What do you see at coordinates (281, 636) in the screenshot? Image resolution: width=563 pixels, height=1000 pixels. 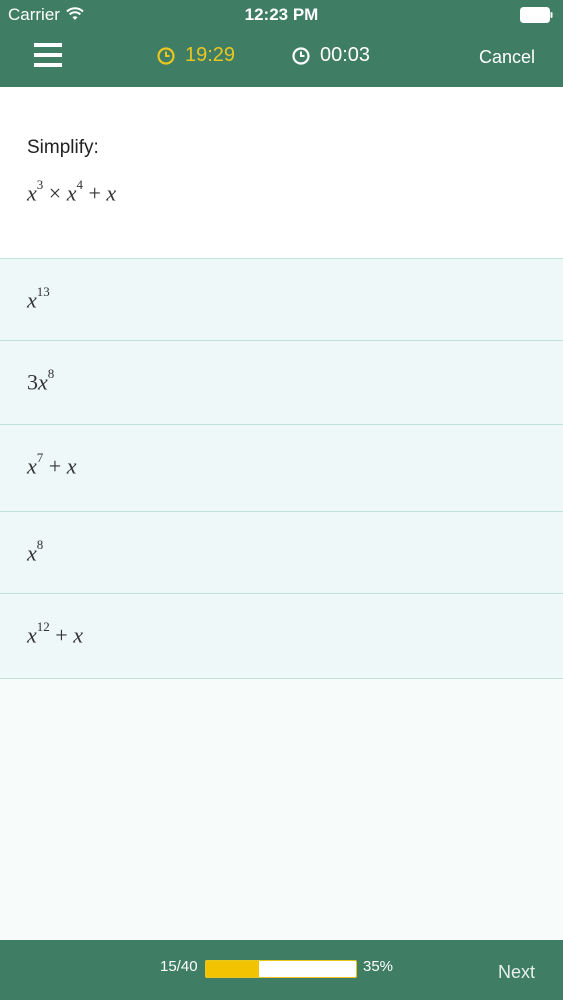 I see `answer-option-5: x12 + x` at bounding box center [281, 636].